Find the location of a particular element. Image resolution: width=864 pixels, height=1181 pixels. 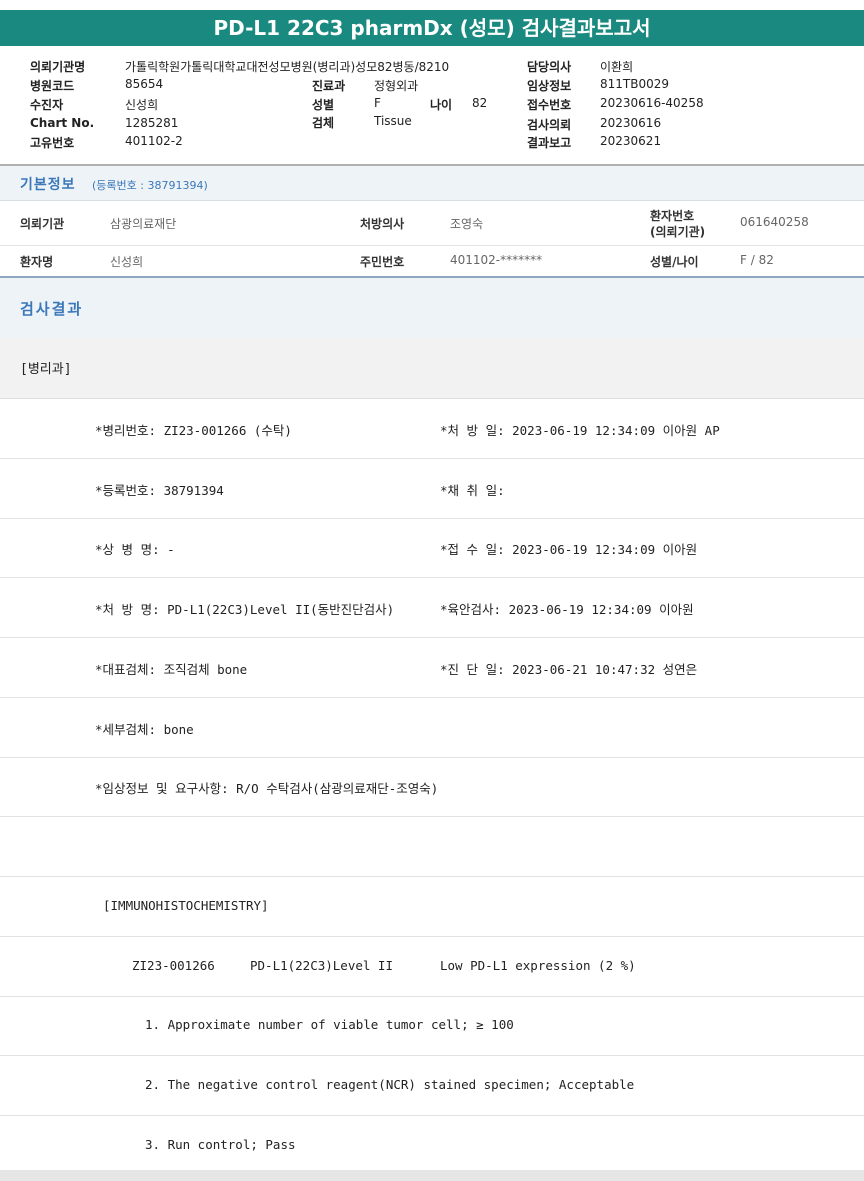

rrn-value: 401102-******* is located at coordinates (496, 260).